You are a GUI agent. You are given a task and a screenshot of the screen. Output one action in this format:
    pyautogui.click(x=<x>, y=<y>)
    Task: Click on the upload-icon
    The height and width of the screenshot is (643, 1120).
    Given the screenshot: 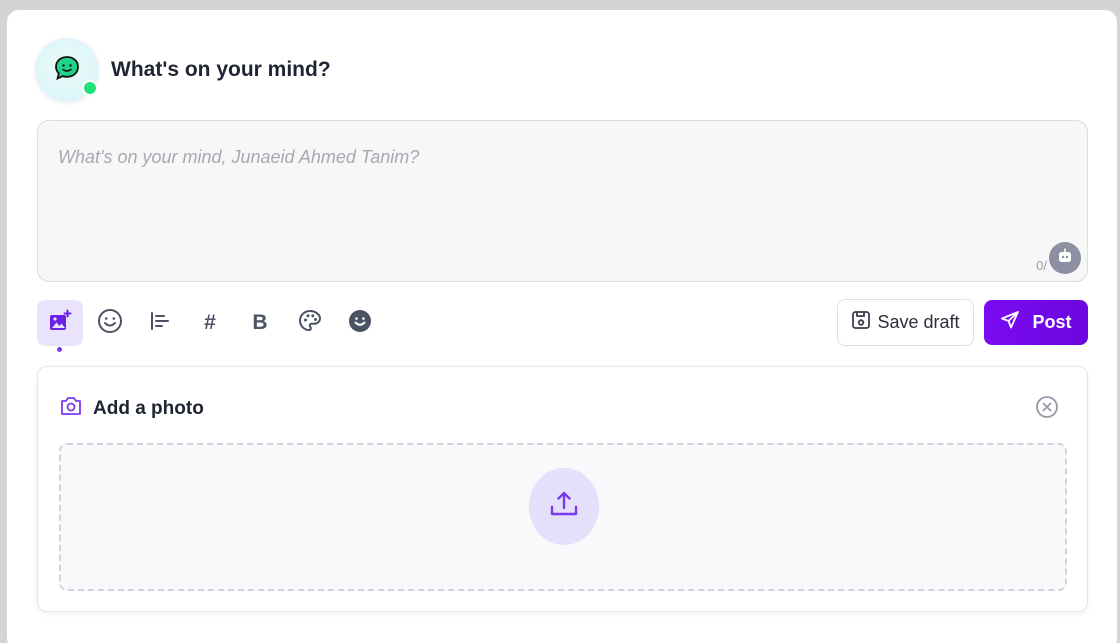 What is the action you would take?
    pyautogui.click(x=564, y=506)
    